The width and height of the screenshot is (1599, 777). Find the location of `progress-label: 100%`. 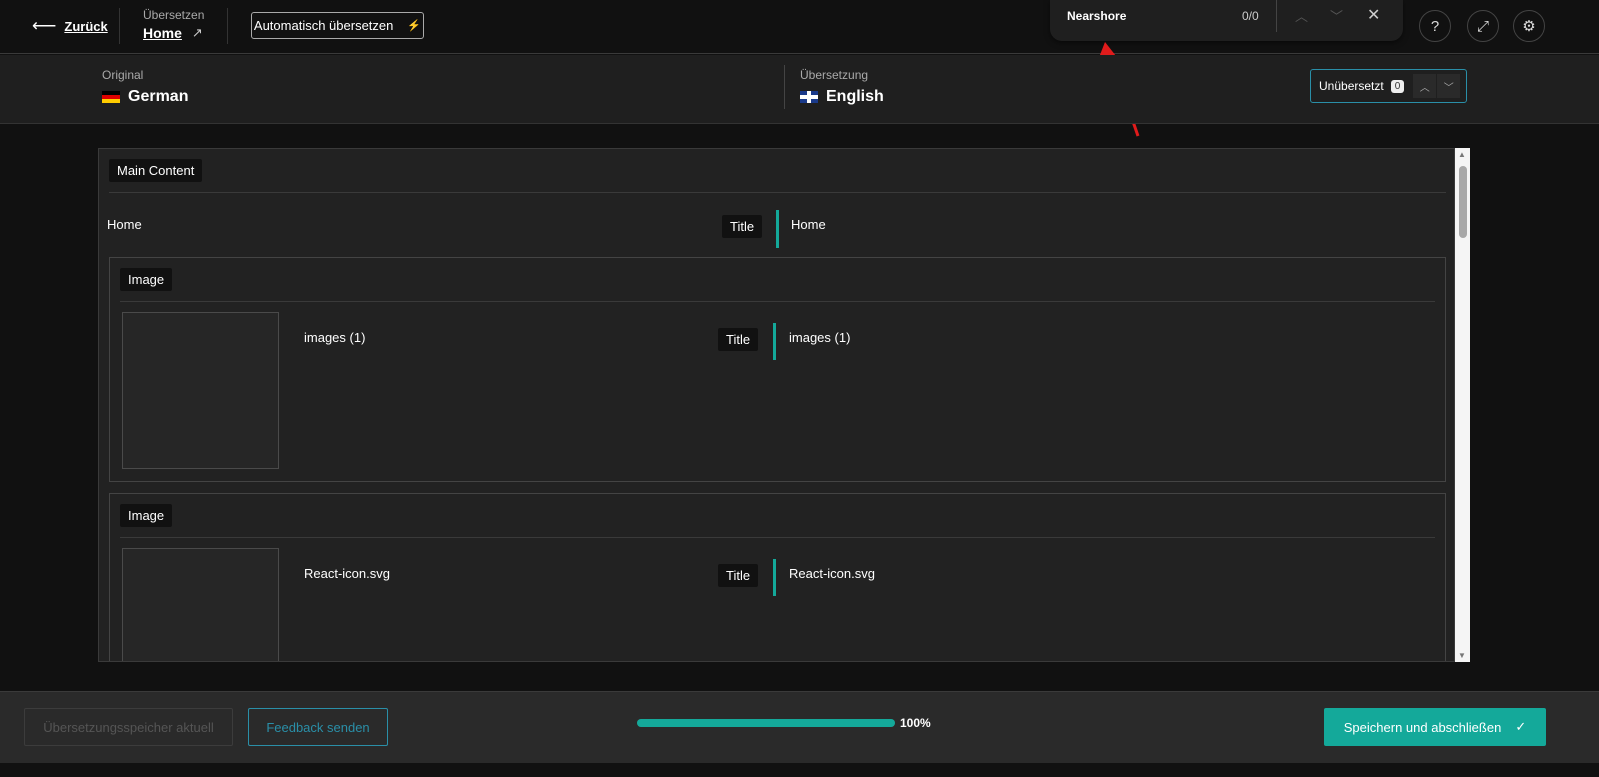

progress-label: 100% is located at coordinates (915, 723).